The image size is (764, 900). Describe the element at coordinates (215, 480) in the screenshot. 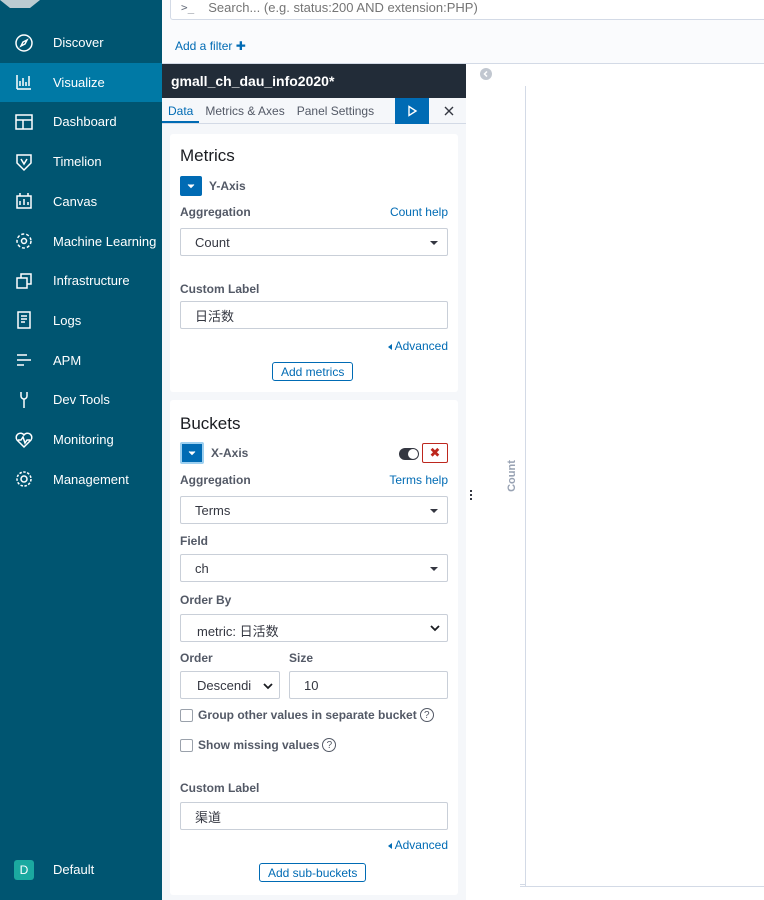

I see `bucket-aggregation-label: Aggregation` at that location.